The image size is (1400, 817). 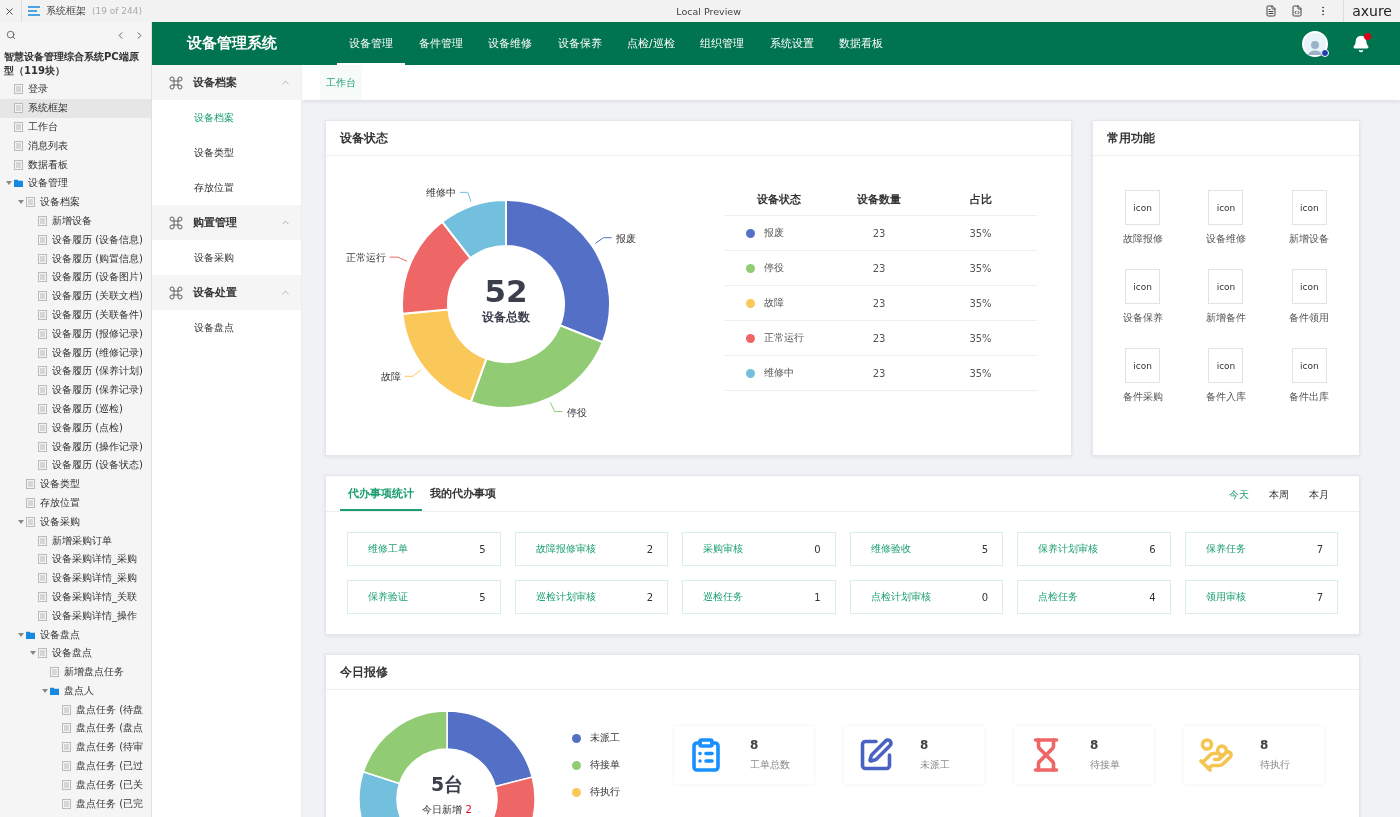 What do you see at coordinates (1361, 43) in the screenshot?
I see `bell-icon` at bounding box center [1361, 43].